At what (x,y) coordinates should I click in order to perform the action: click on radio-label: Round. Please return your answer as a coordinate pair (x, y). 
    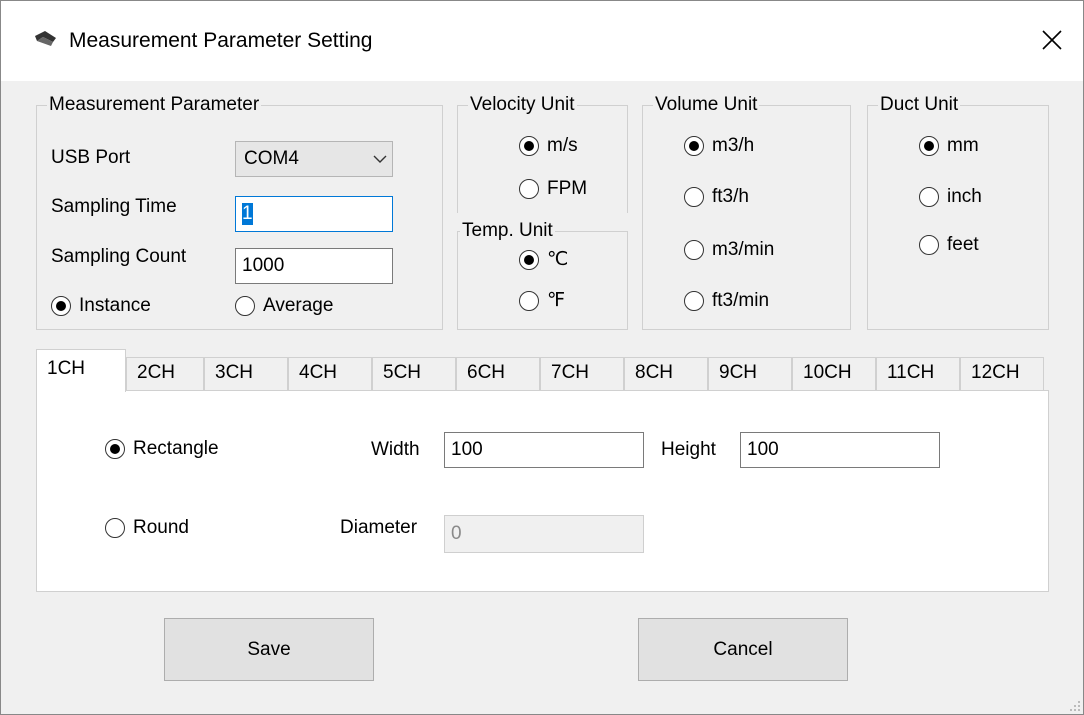
    Looking at the image, I should click on (161, 527).